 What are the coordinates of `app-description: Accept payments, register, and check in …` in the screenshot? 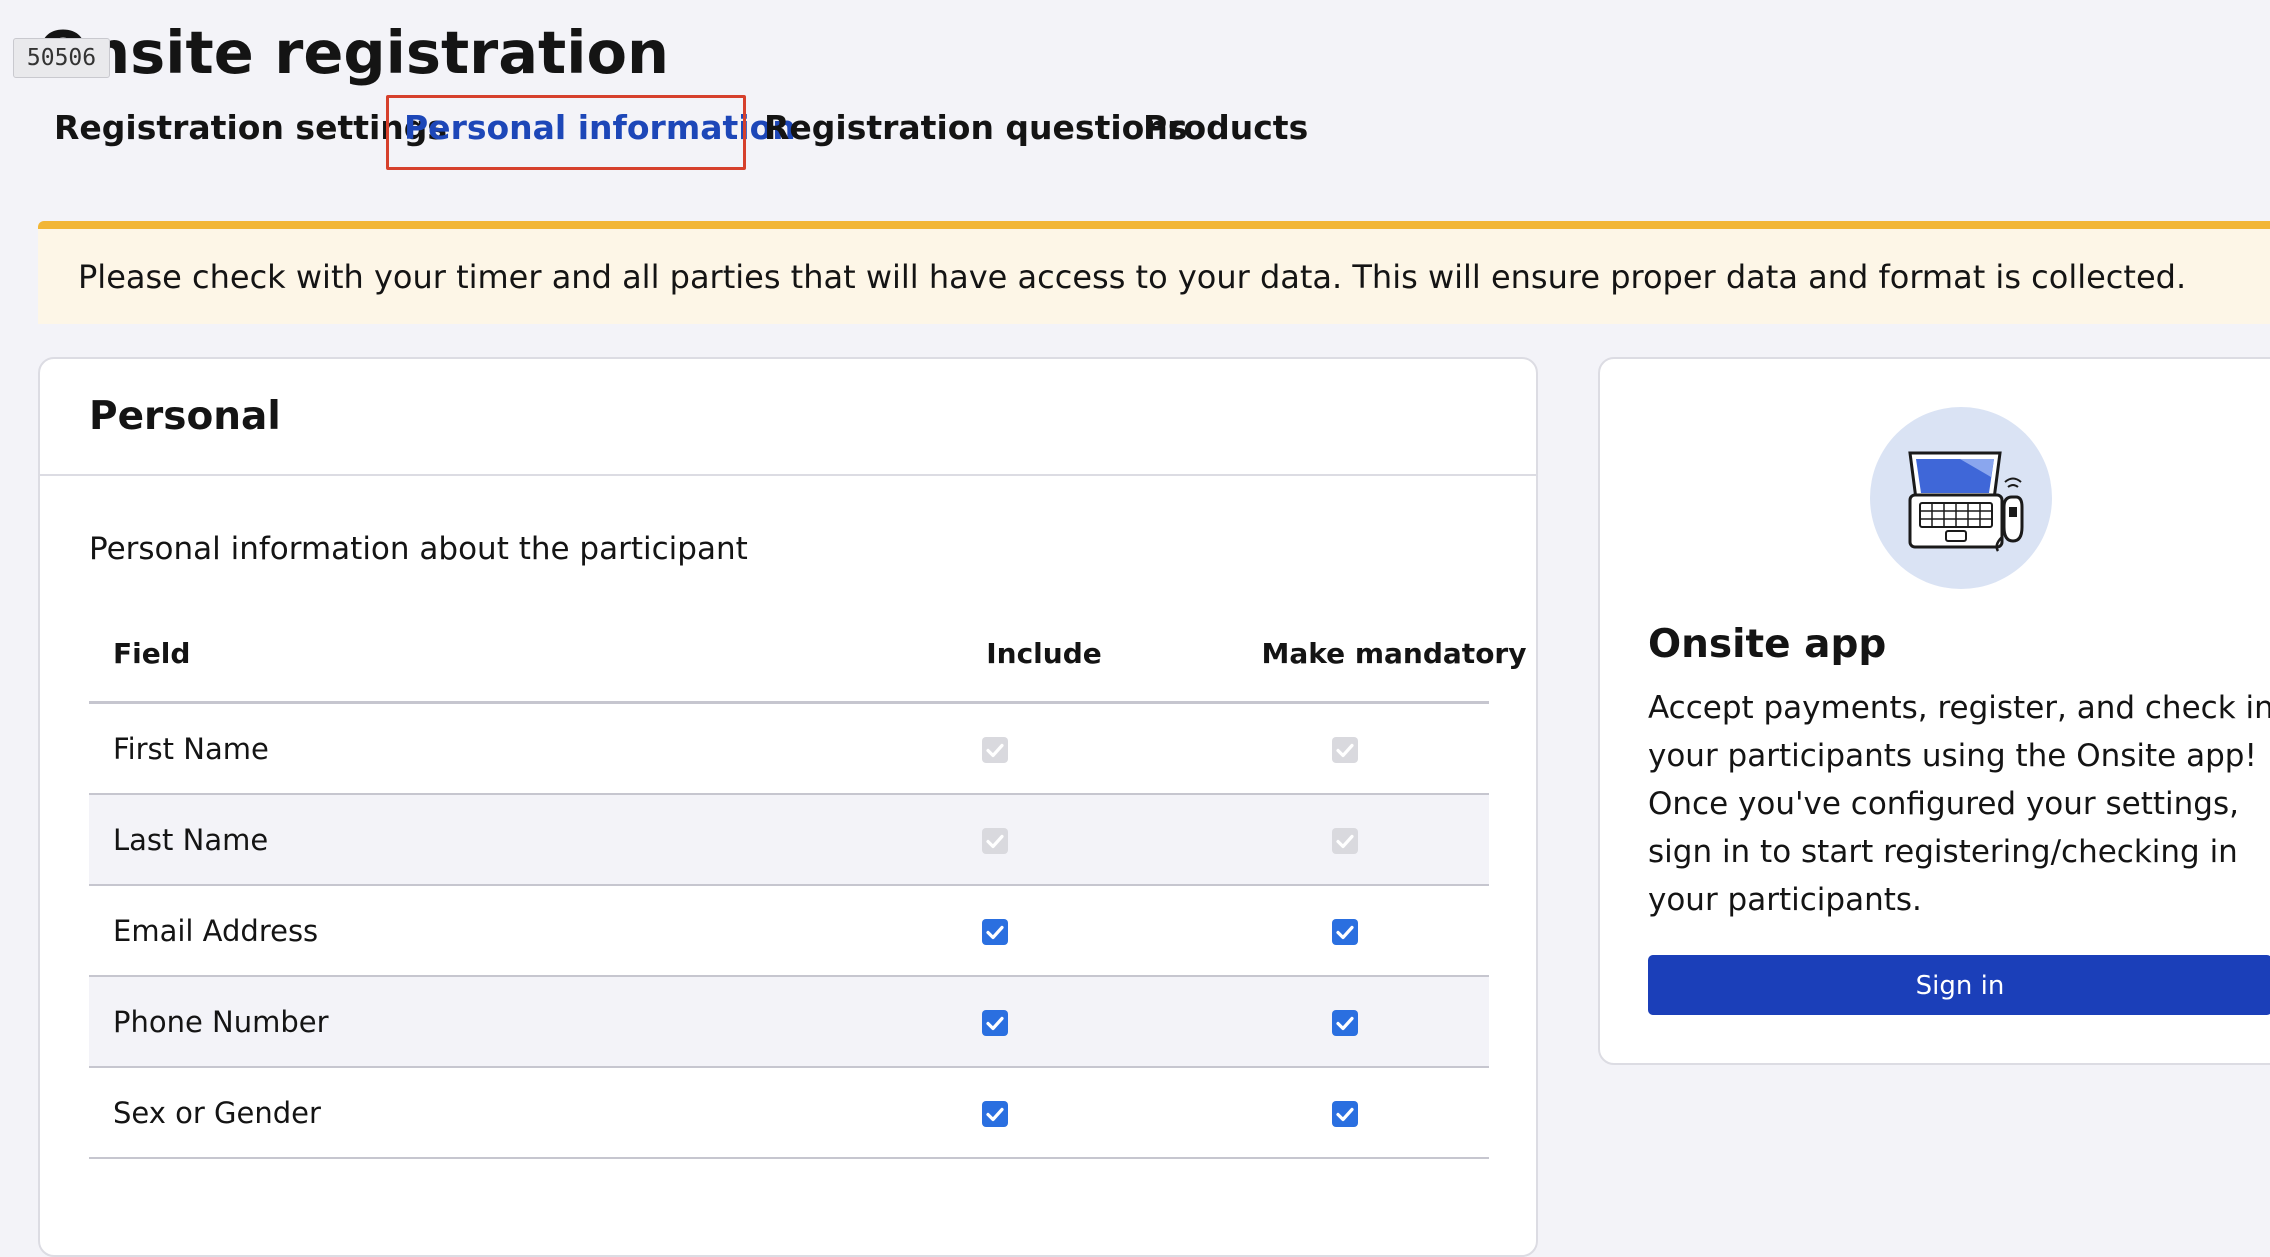 It's located at (1959, 804).